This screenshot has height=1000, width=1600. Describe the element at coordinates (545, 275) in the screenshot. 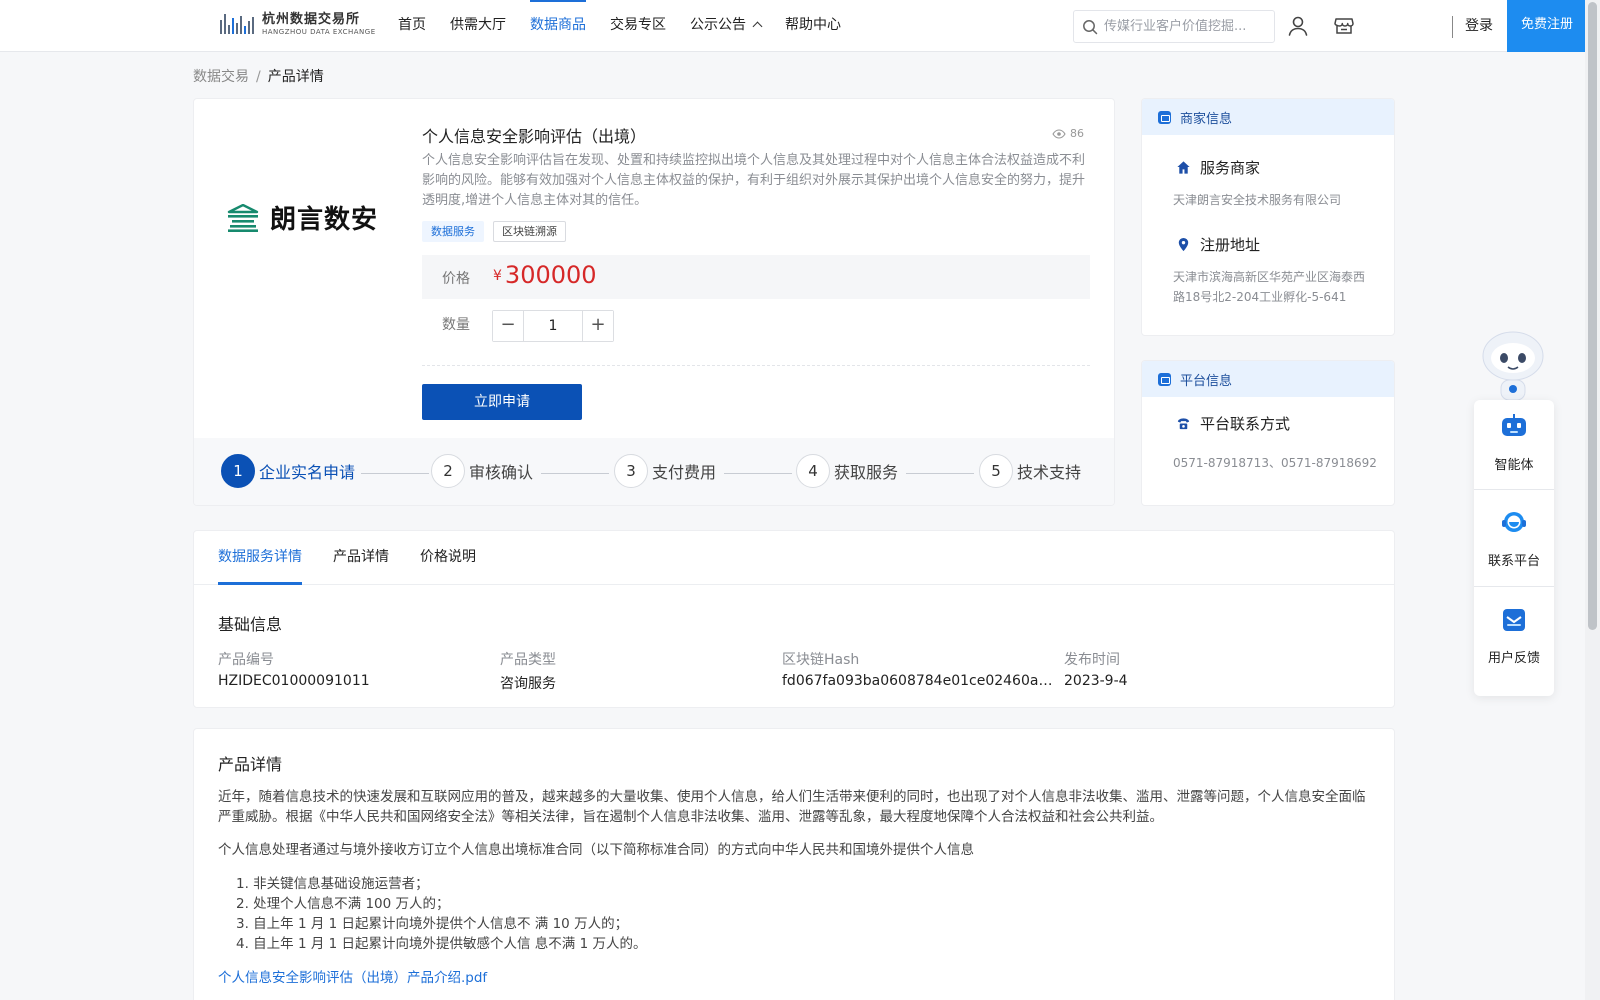

I see `price-value: ¥300000` at that location.